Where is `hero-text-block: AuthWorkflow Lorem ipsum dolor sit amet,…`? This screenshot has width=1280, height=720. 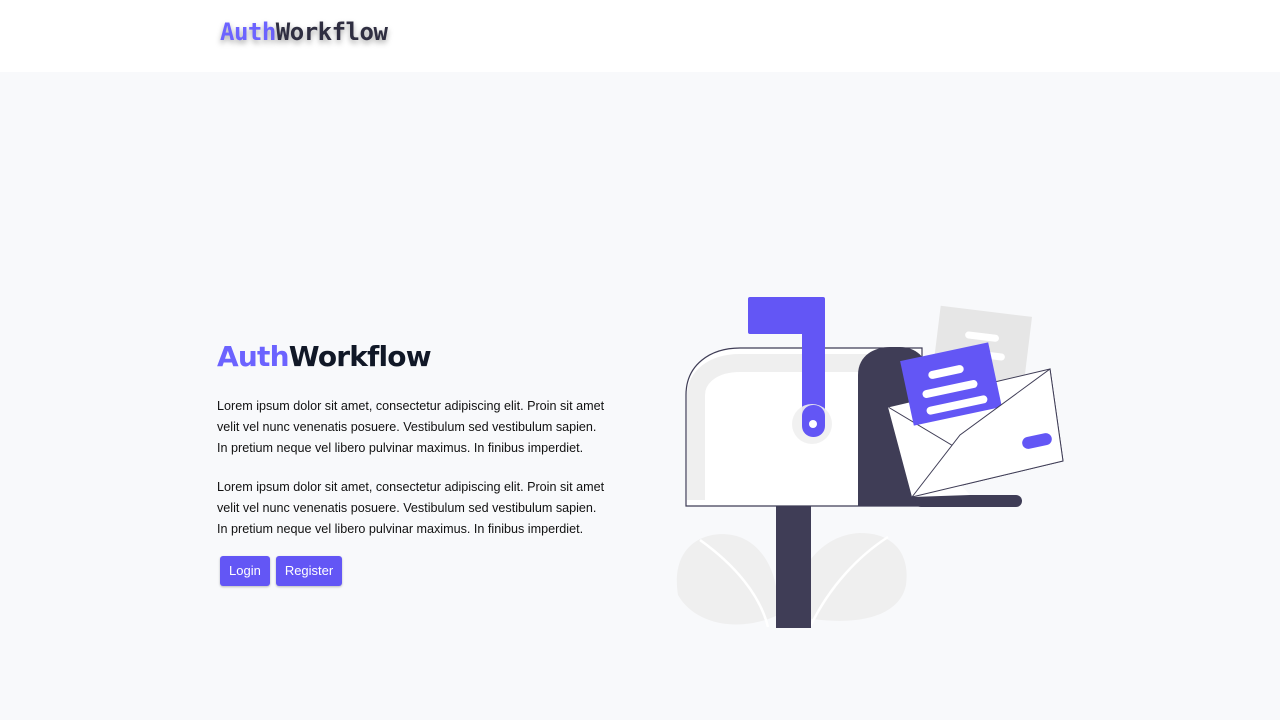 hero-text-block: AuthWorkflow Lorem ipsum dolor sit amet,… is located at coordinates (412, 448).